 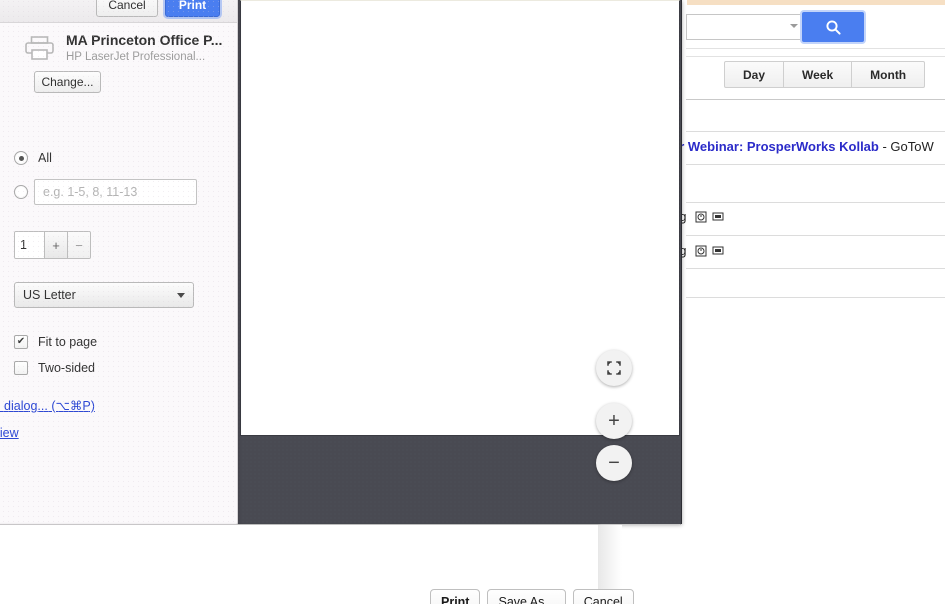 I want to click on fit-to-screen-button, so click(x=614, y=368).